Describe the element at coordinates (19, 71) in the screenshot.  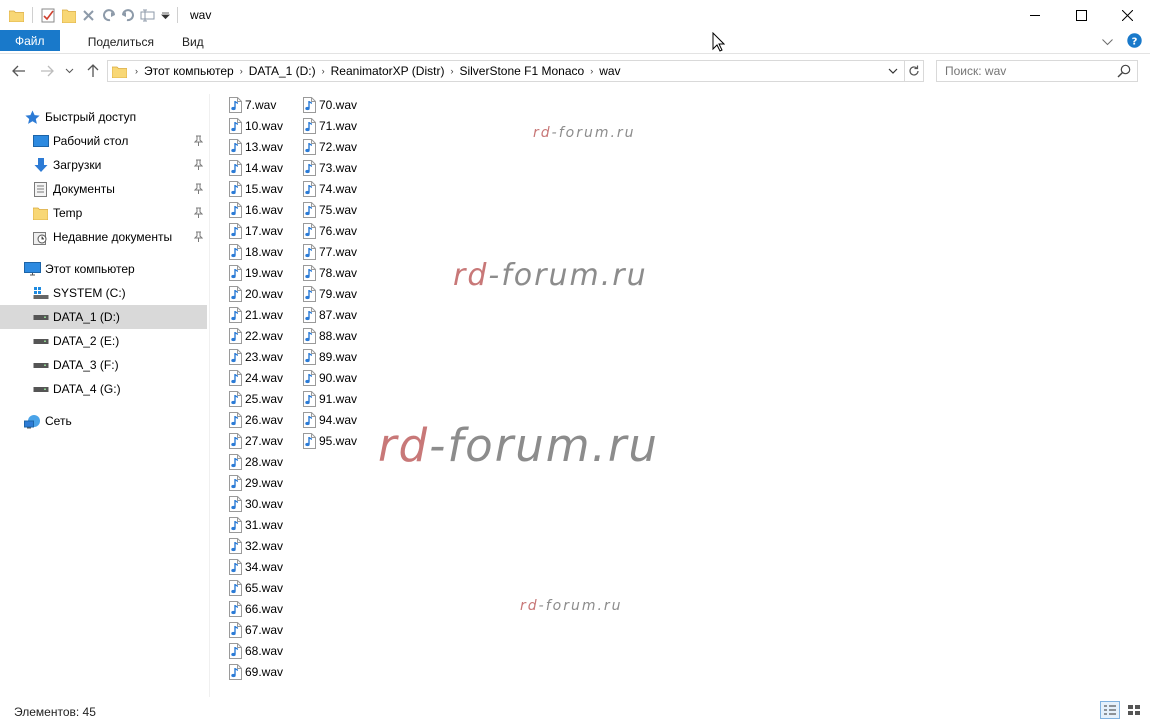
I see `back-button` at that location.